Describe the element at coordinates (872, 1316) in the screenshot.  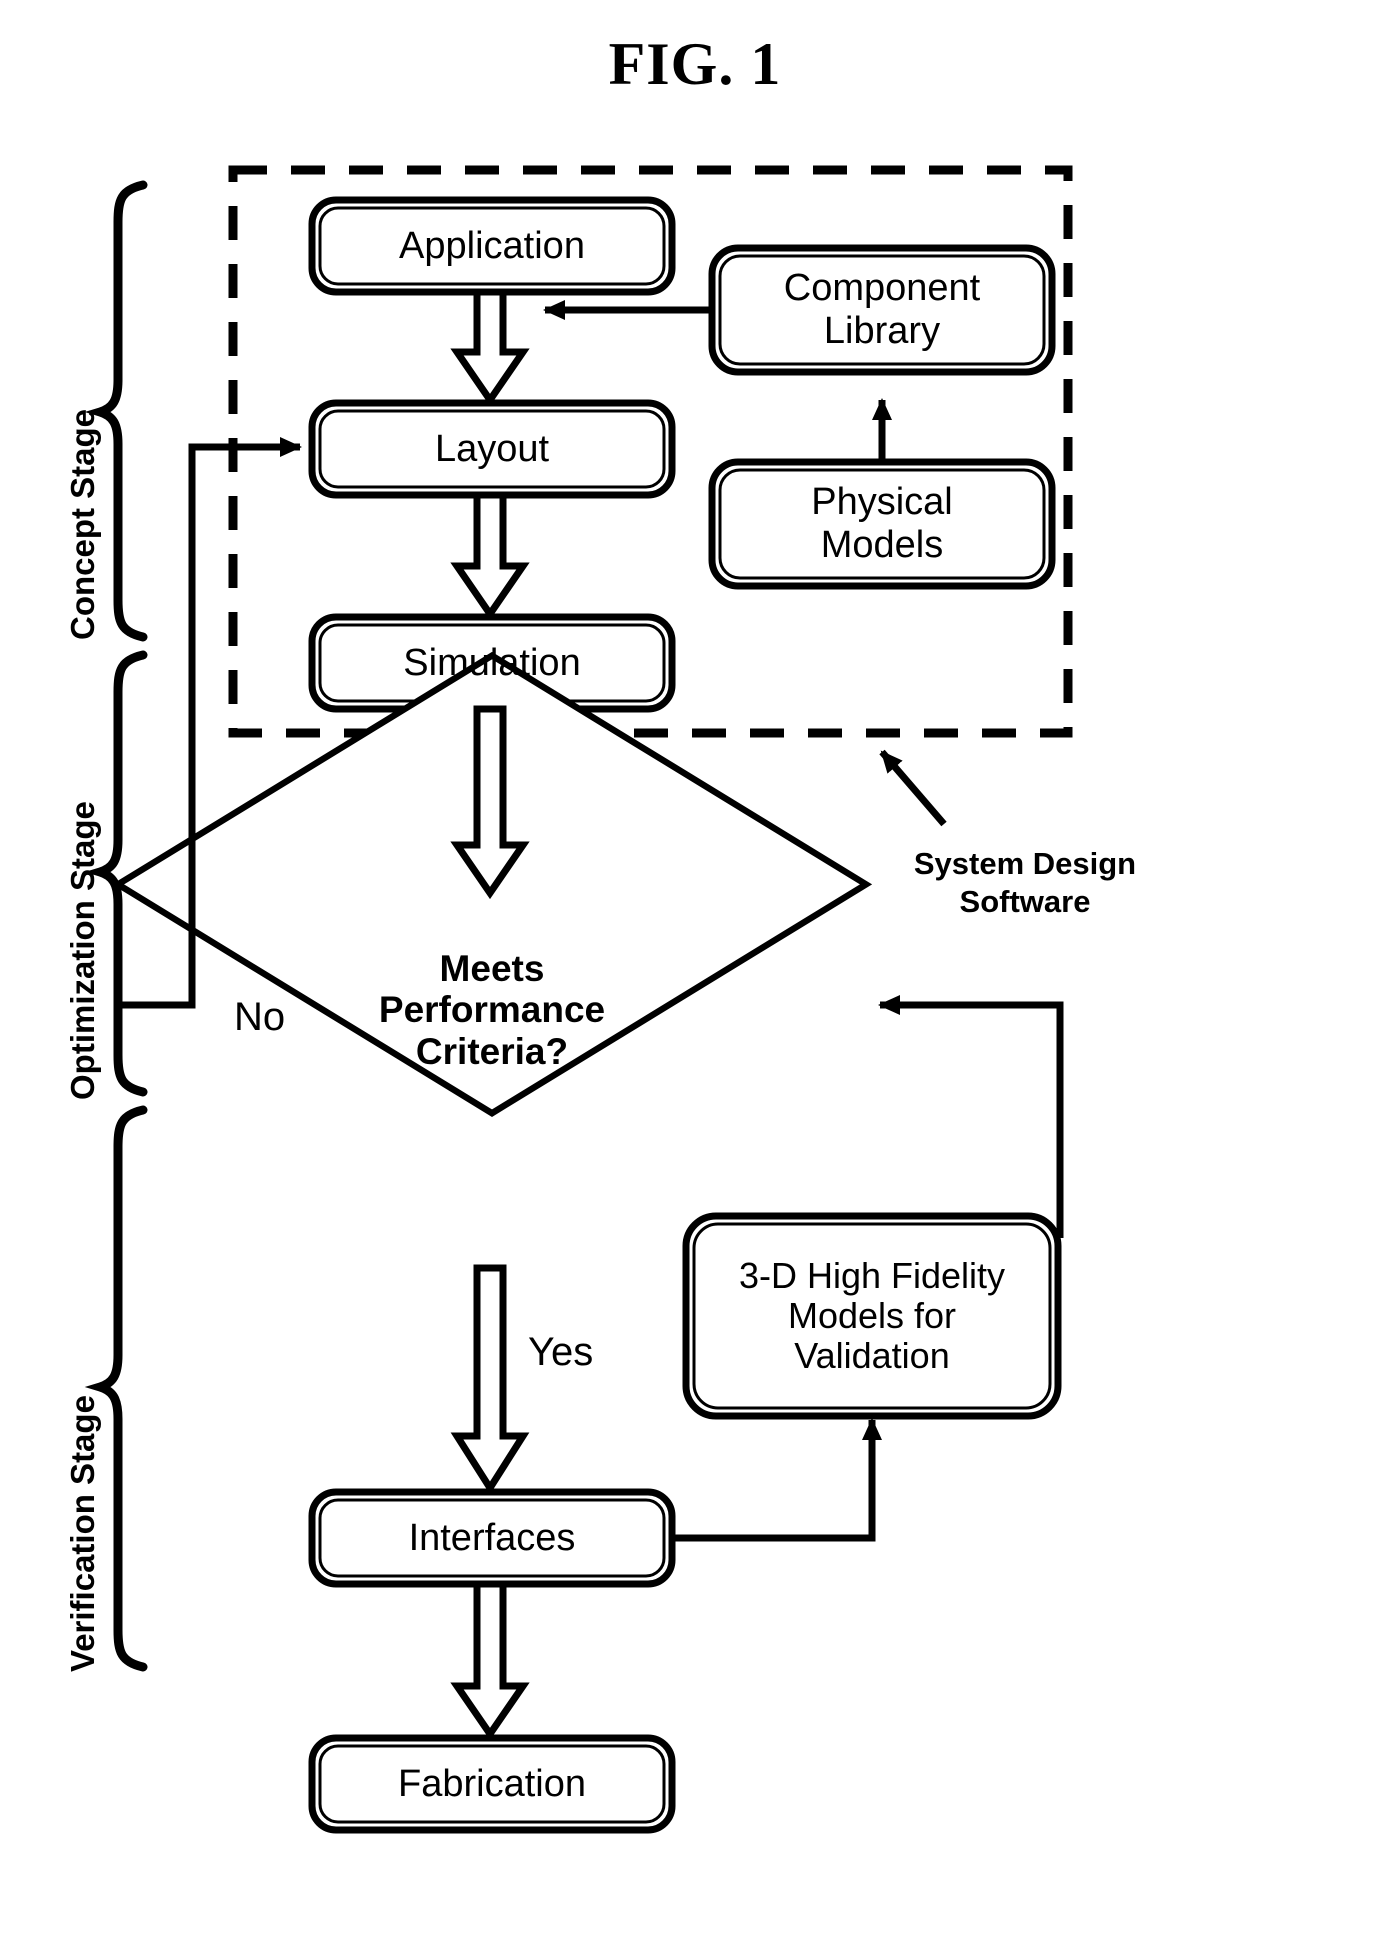
I see `node-shape-high-fidelity` at that location.